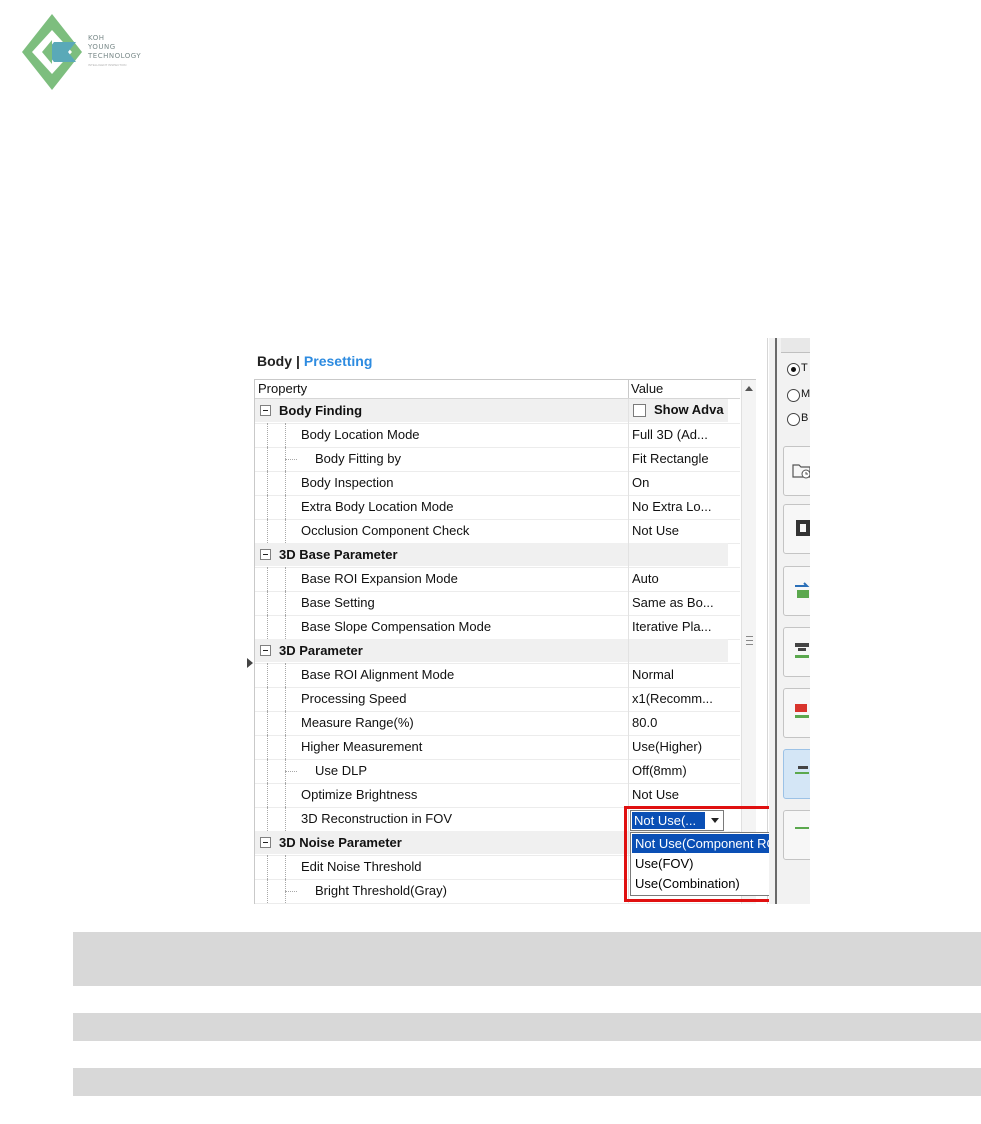 The height and width of the screenshot is (1124, 981). What do you see at coordinates (360, 434) in the screenshot?
I see `property-label: Body Location Mode` at bounding box center [360, 434].